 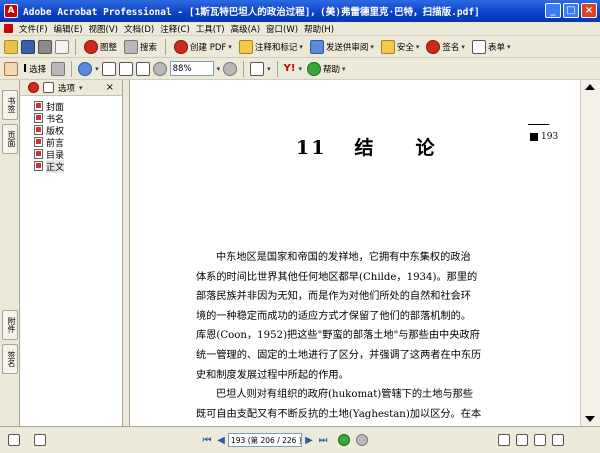 I want to click on delete-bookmark-icon, so click(x=33, y=87).